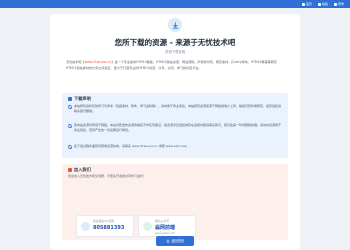 Image resolution: width=350 pixels, height=250 pixels. I want to click on join-heading: 加入我们, so click(82, 169).